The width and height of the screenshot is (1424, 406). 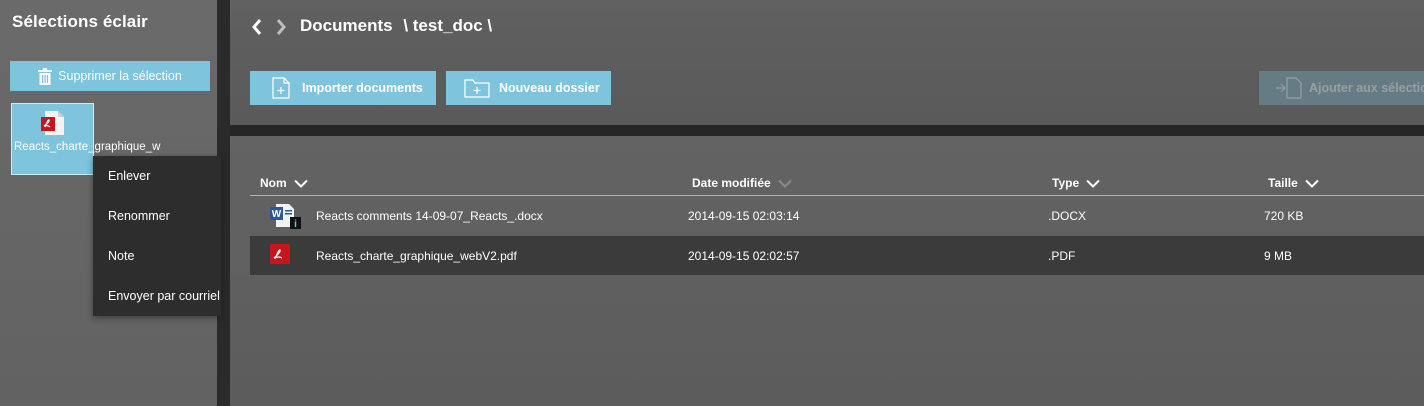 What do you see at coordinates (257, 27) in the screenshot?
I see `chevron-left-icon` at bounding box center [257, 27].